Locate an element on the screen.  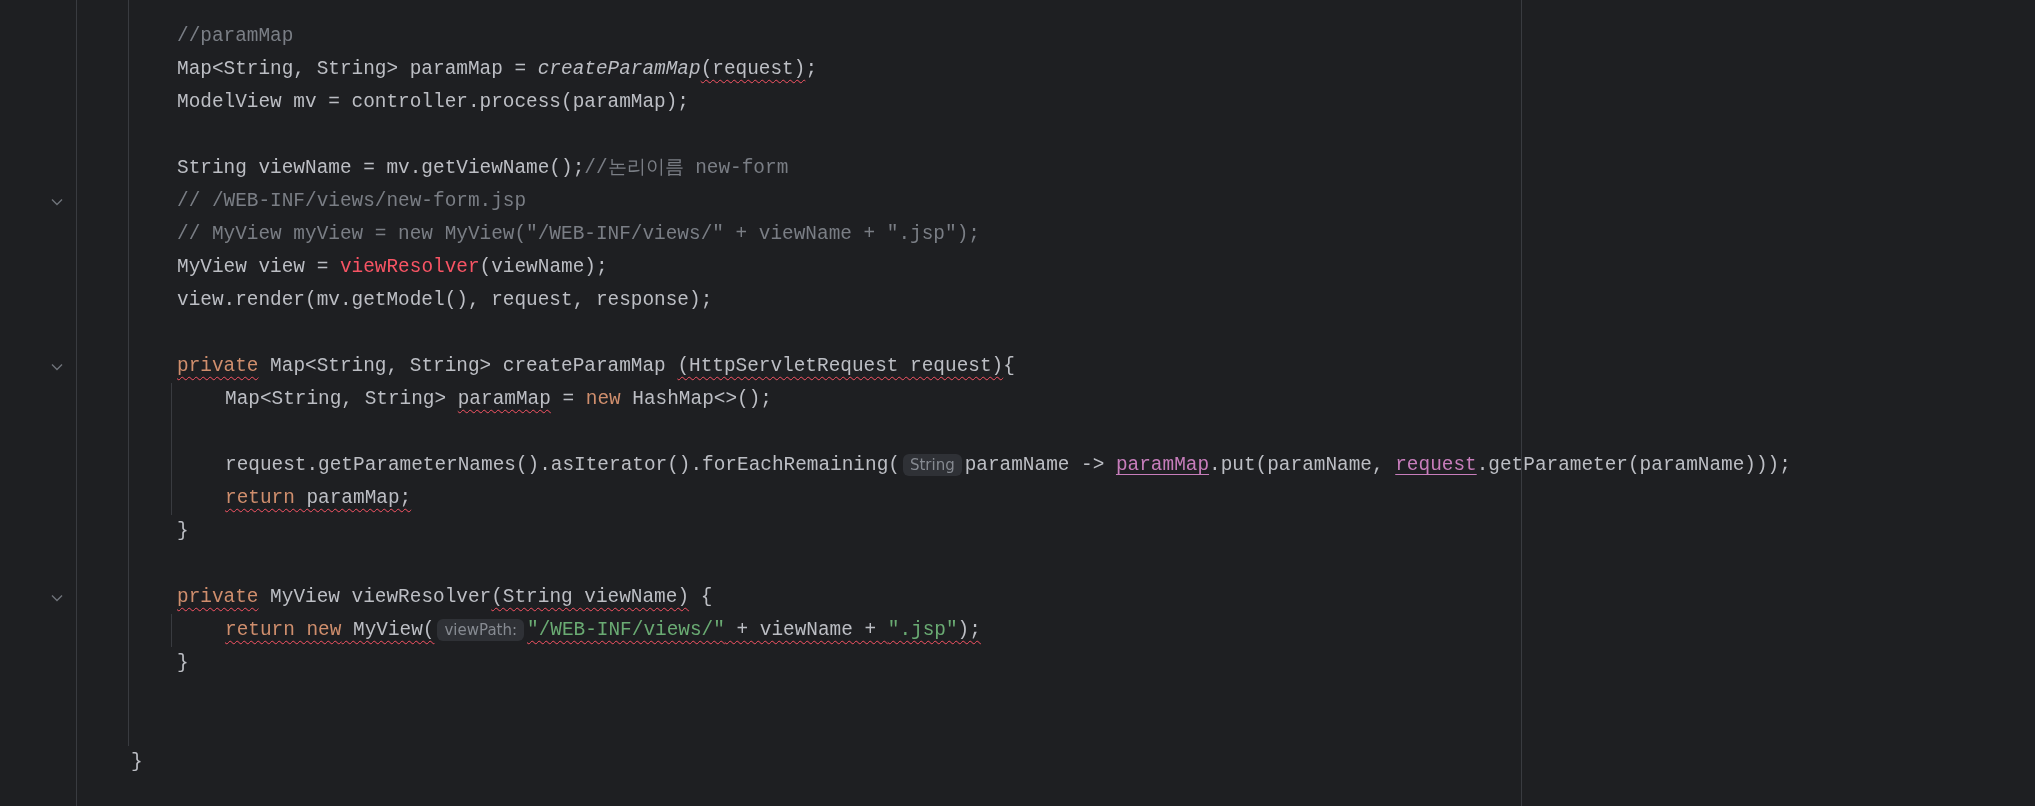
code-line: MyView view = viewResolver(viewName); is located at coordinates (392, 267).